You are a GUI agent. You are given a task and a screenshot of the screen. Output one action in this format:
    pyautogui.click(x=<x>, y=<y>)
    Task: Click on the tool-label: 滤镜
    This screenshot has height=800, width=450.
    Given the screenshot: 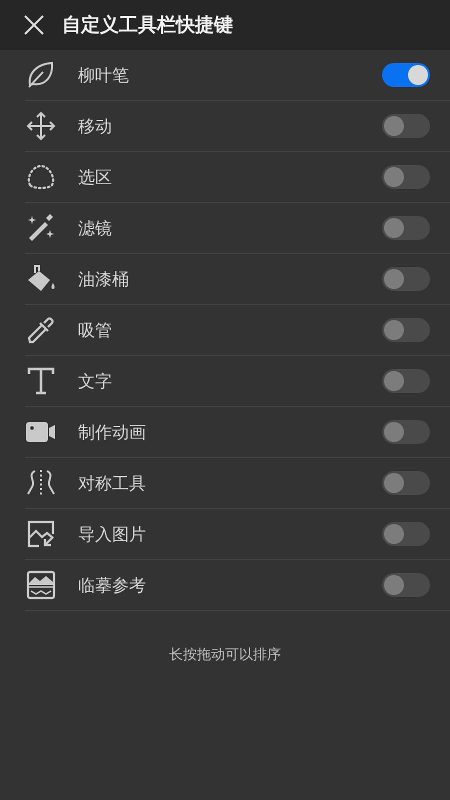 What is the action you would take?
    pyautogui.click(x=95, y=229)
    